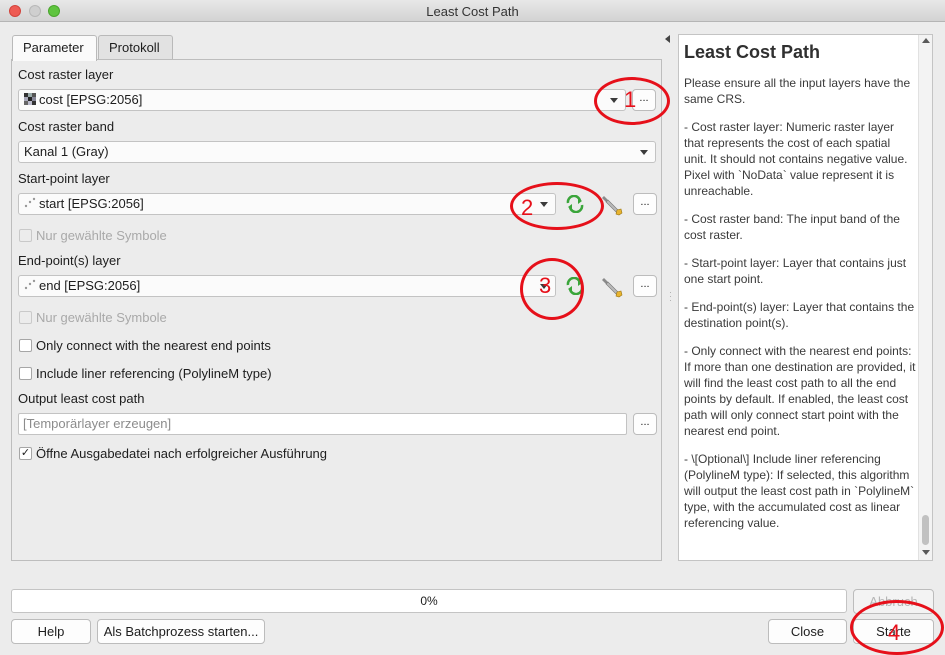 The height and width of the screenshot is (655, 945). Describe the element at coordinates (101, 235) in the screenshot. I see `start-selected-only-label: Nur gewählte Symbole` at that location.